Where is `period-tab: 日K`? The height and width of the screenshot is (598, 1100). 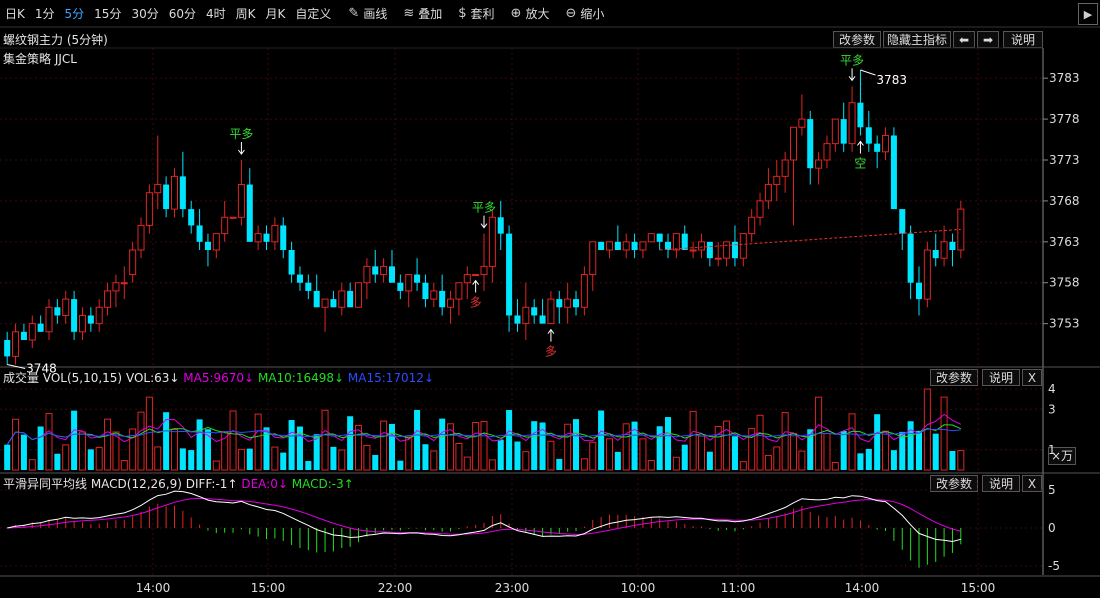 period-tab: 日K is located at coordinates (15, 13).